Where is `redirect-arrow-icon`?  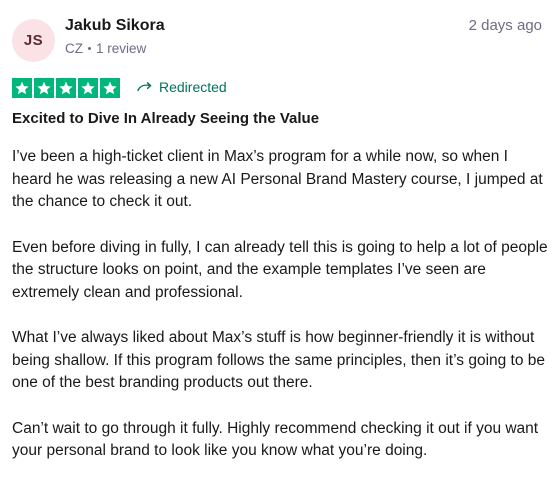 redirect-arrow-icon is located at coordinates (144, 87).